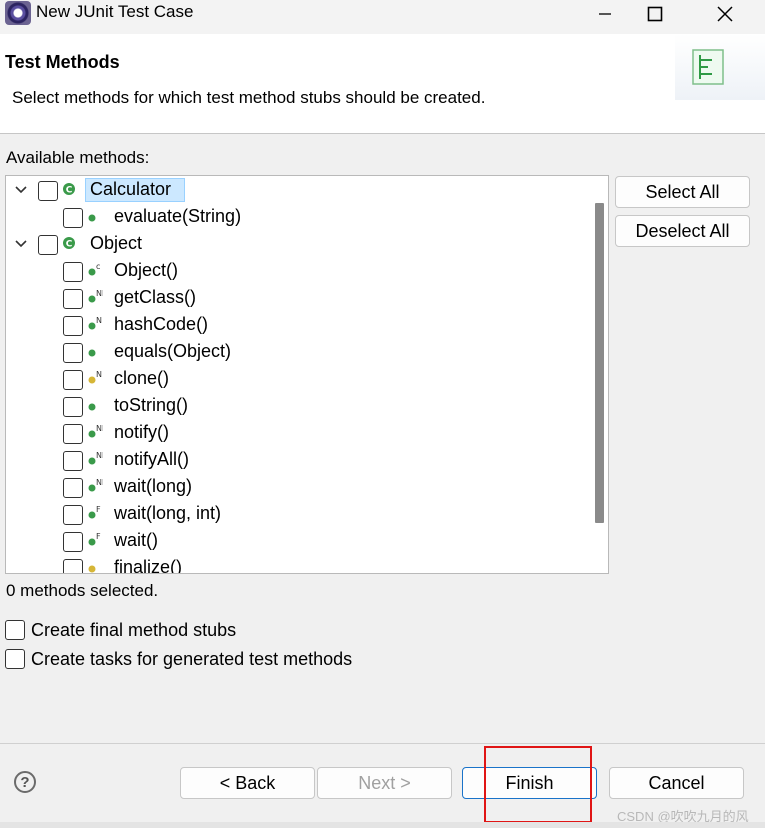  What do you see at coordinates (18, 13) in the screenshot?
I see `eclipse-app-icon` at bounding box center [18, 13].